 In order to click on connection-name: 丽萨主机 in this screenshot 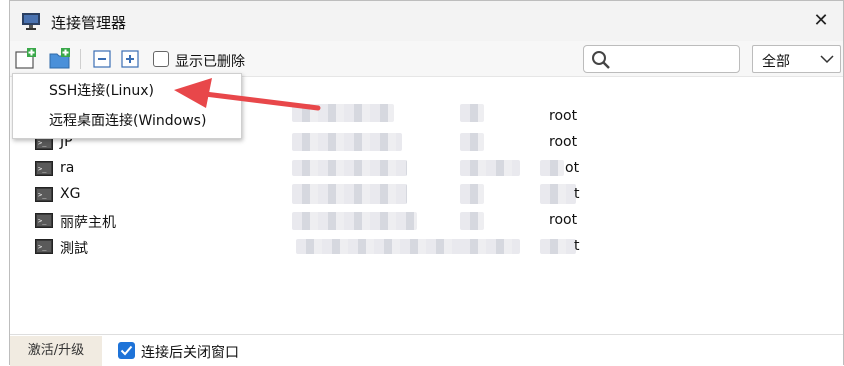, I will do `click(88, 223)`.